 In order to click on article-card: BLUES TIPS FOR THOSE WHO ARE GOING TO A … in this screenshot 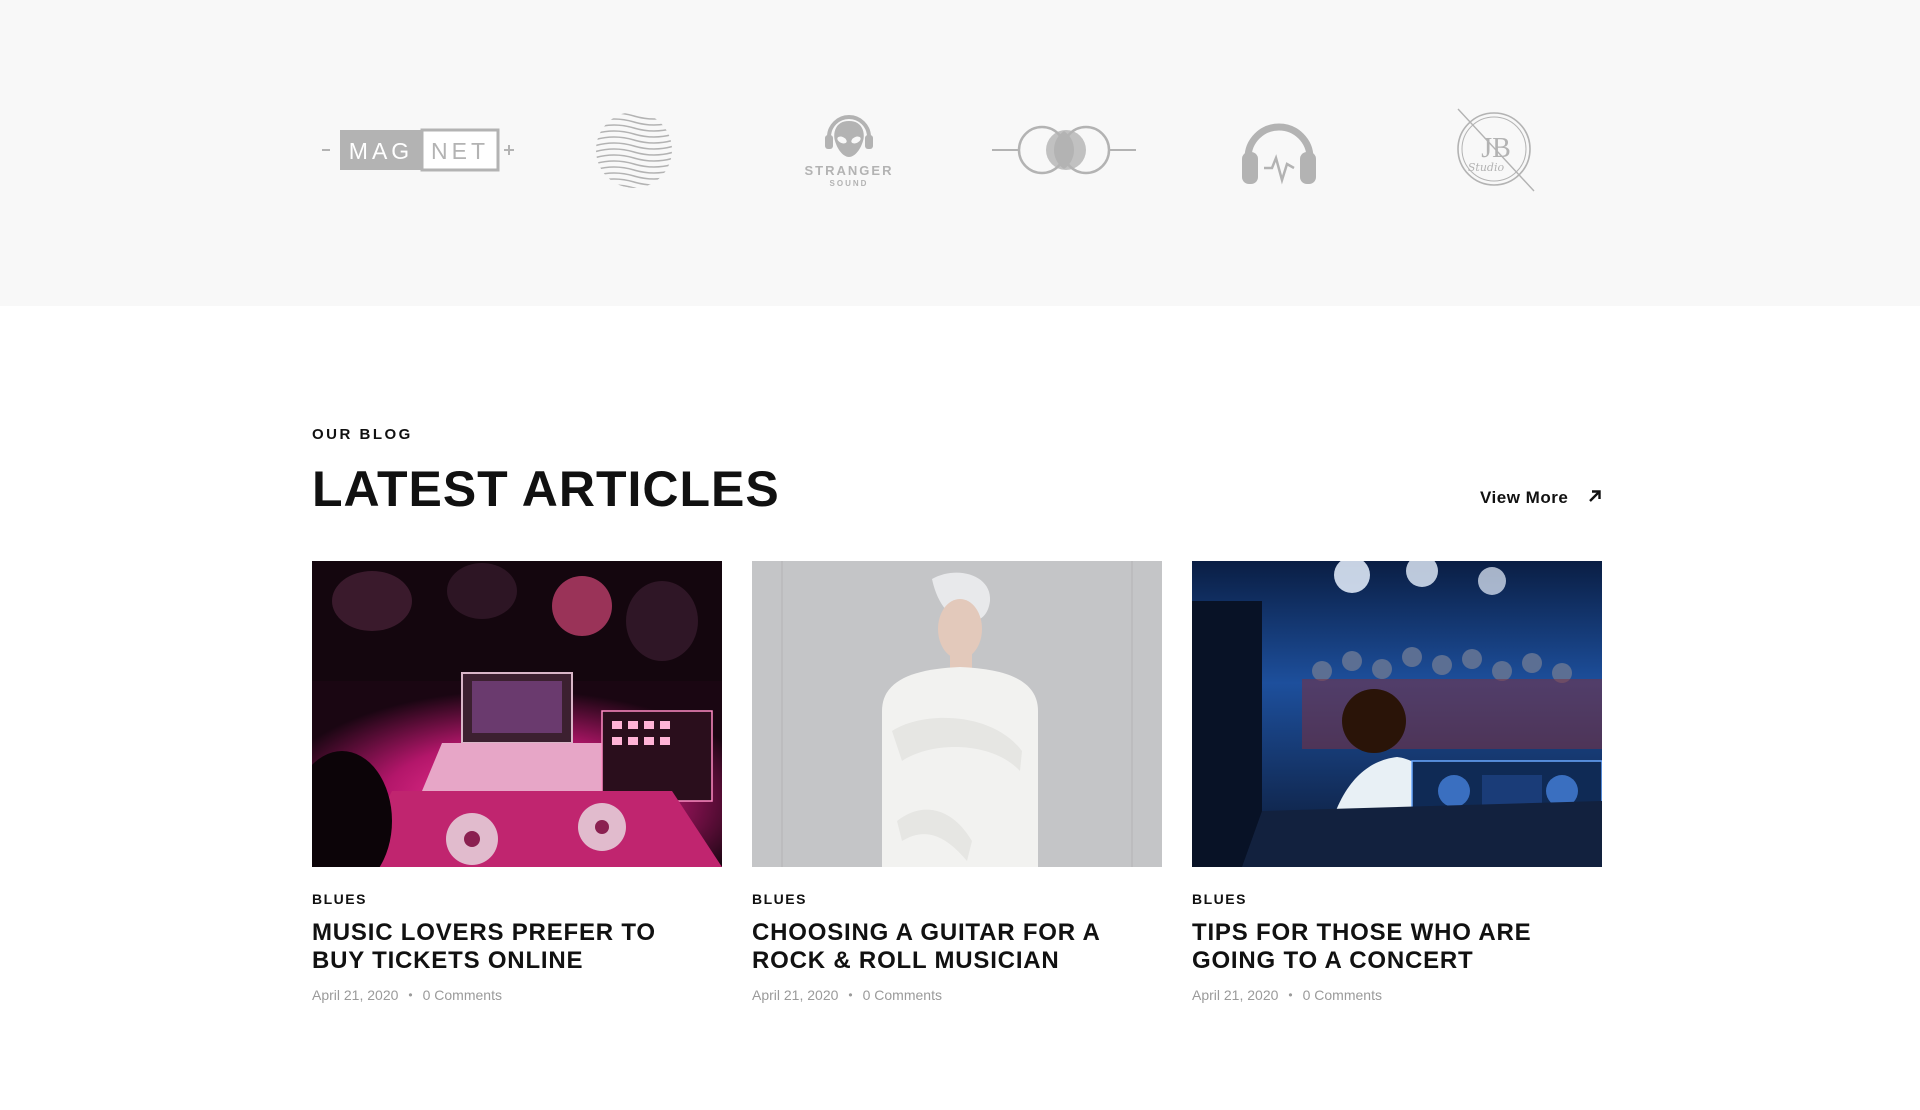, I will do `click(1397, 782)`.